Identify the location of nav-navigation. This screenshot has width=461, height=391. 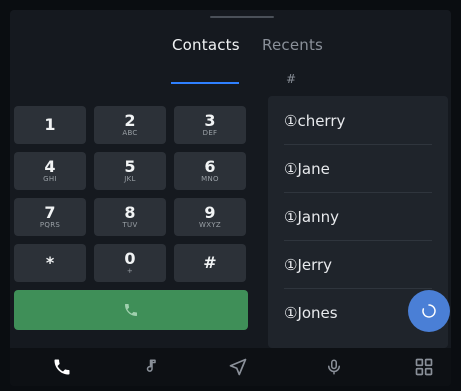
(238, 367).